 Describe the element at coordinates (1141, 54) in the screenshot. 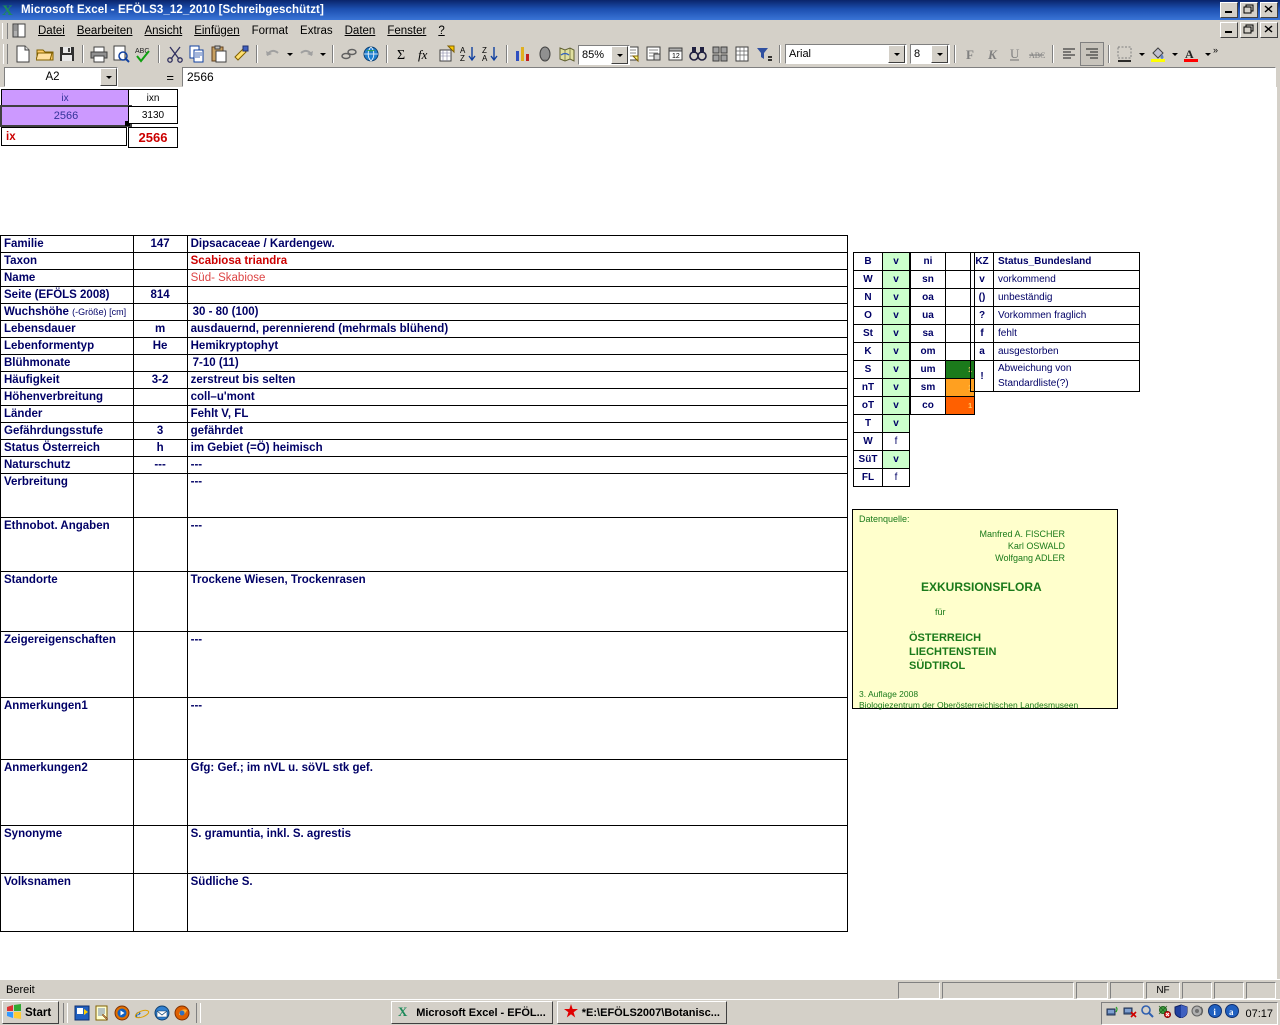

I see `borders-dropdown-icon` at that location.